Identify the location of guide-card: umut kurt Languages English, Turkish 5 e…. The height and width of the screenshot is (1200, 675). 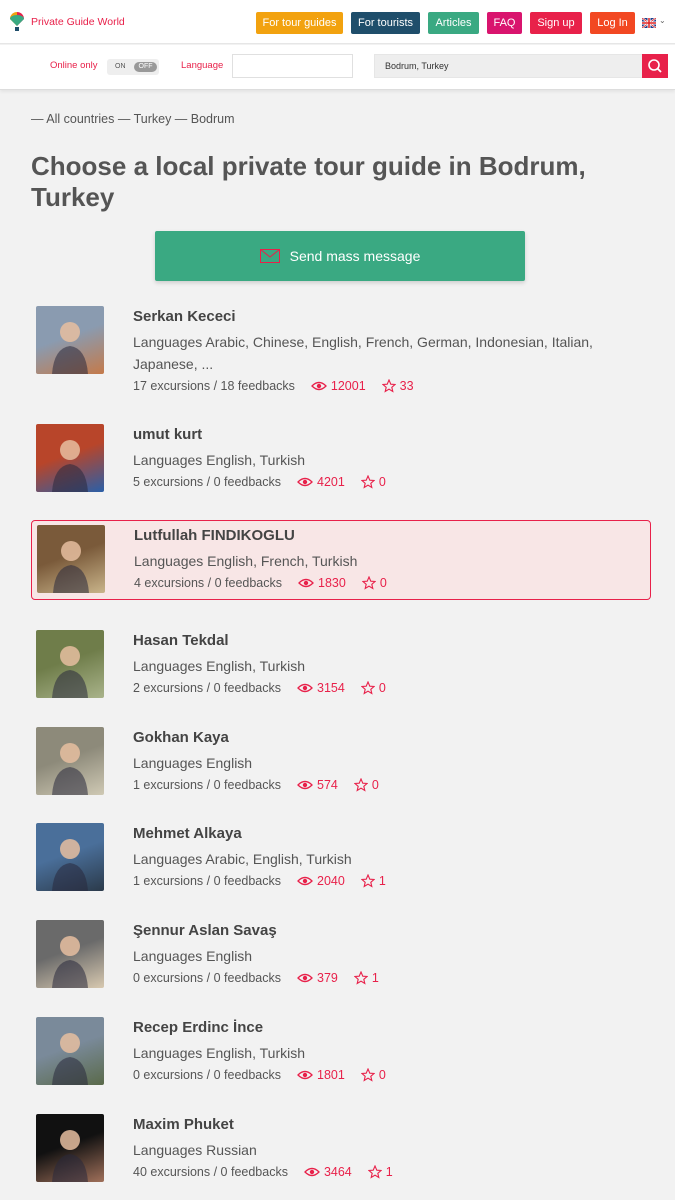
(341, 462).